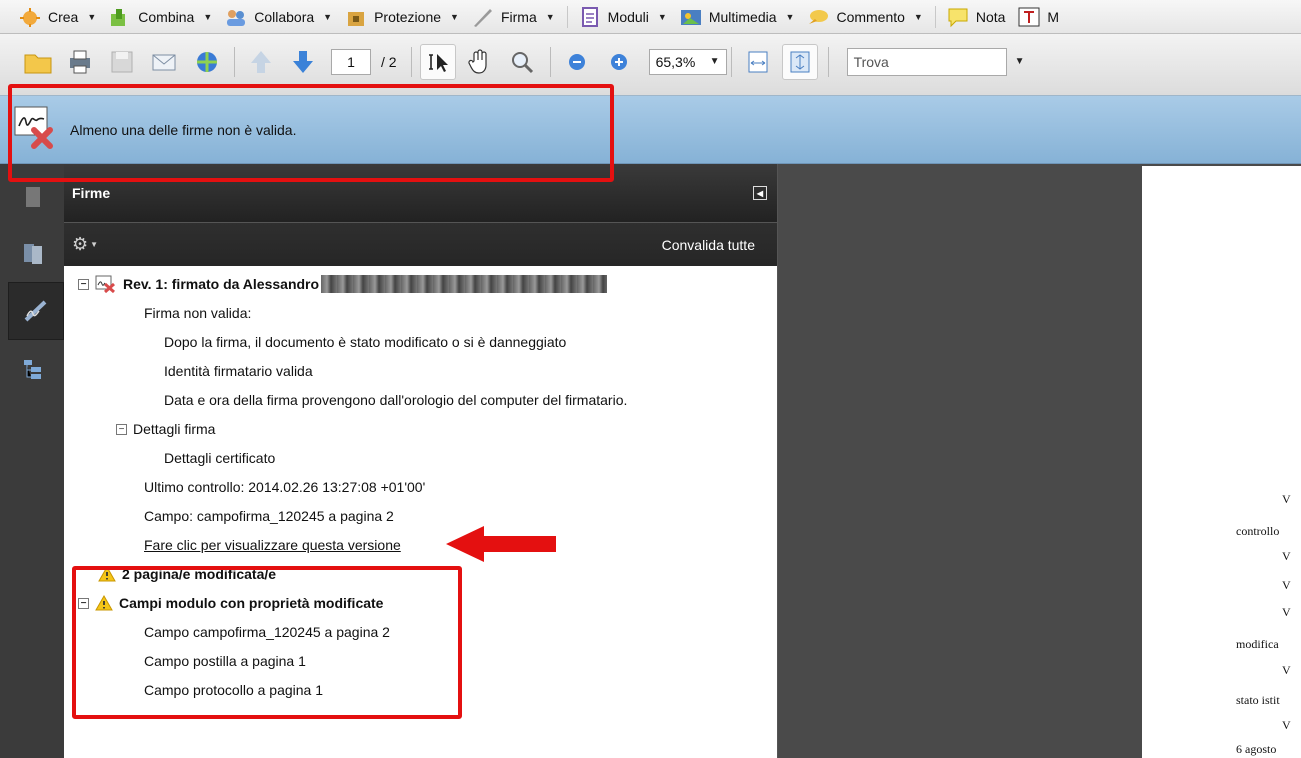  I want to click on find-placeholder: Trova, so click(871, 61).